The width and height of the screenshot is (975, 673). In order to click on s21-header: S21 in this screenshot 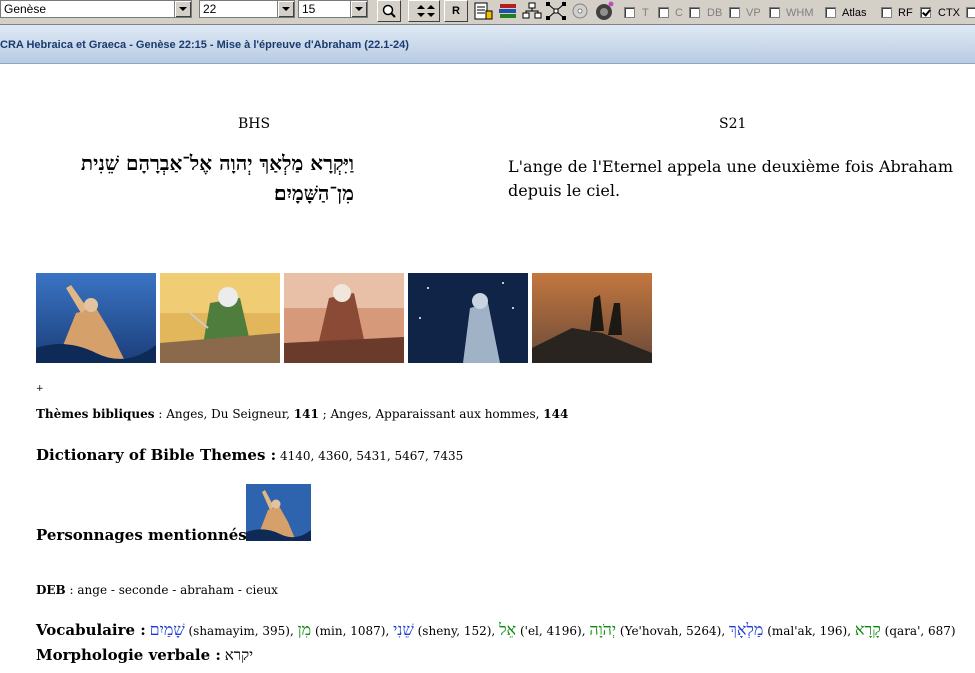, I will do `click(733, 124)`.